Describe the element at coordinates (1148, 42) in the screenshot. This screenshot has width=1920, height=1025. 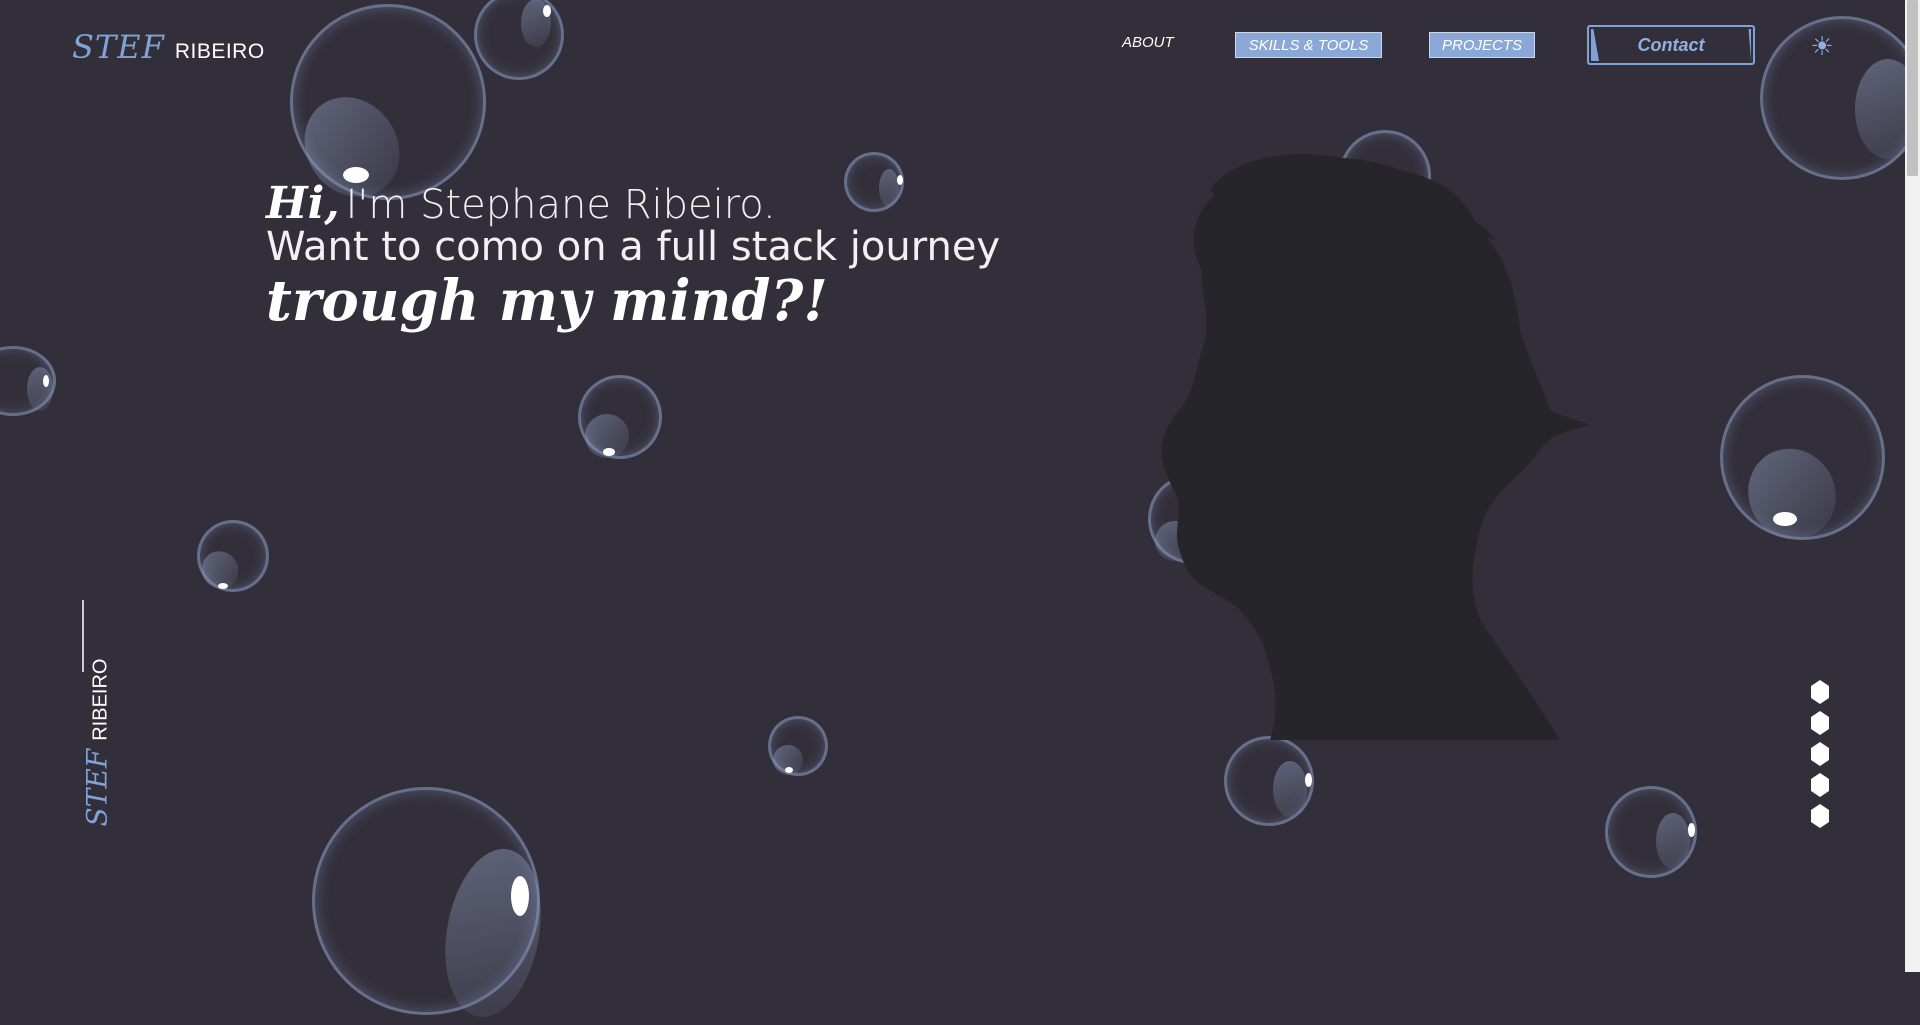
I see `nav-about-link: ABOUT` at that location.